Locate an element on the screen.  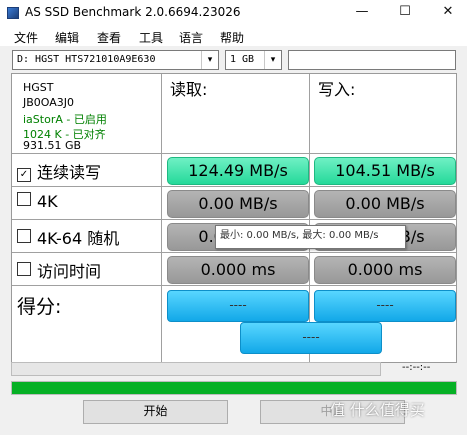
test-row-seq: ✓ 连续读写 is located at coordinates (59, 171).